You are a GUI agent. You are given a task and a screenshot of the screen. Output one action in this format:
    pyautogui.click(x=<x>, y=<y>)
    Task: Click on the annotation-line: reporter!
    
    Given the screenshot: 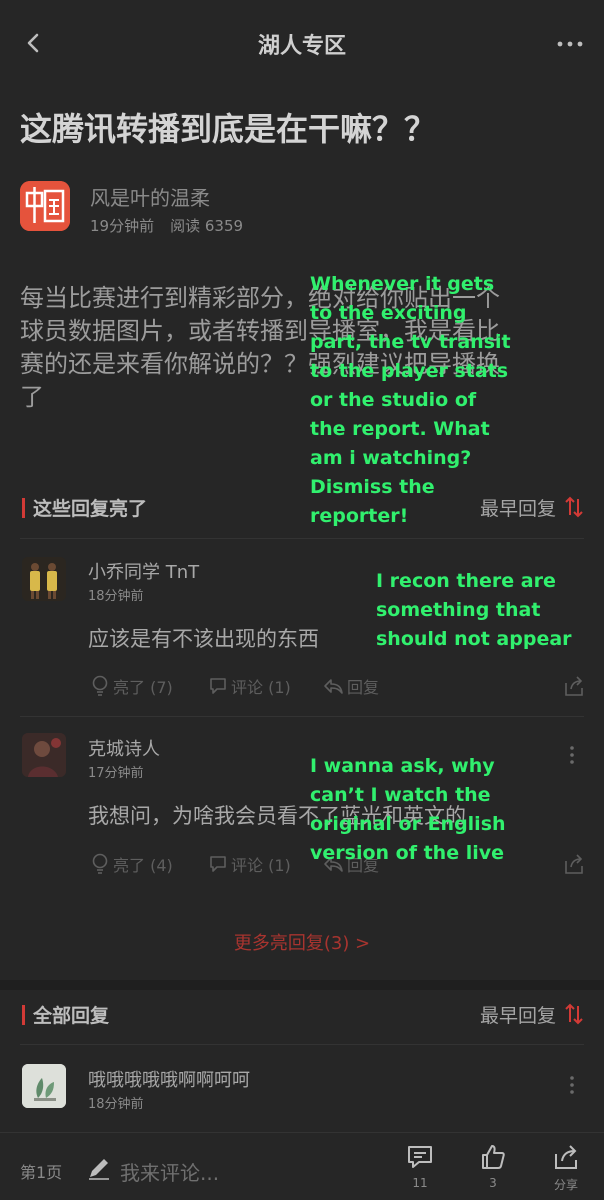 What is the action you would take?
    pyautogui.click(x=359, y=516)
    